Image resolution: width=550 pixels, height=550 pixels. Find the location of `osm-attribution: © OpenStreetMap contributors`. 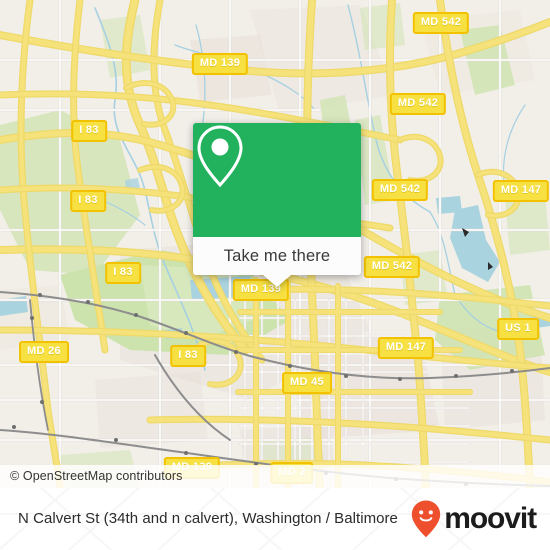

osm-attribution: © OpenStreetMap contributors is located at coordinates (275, 476).